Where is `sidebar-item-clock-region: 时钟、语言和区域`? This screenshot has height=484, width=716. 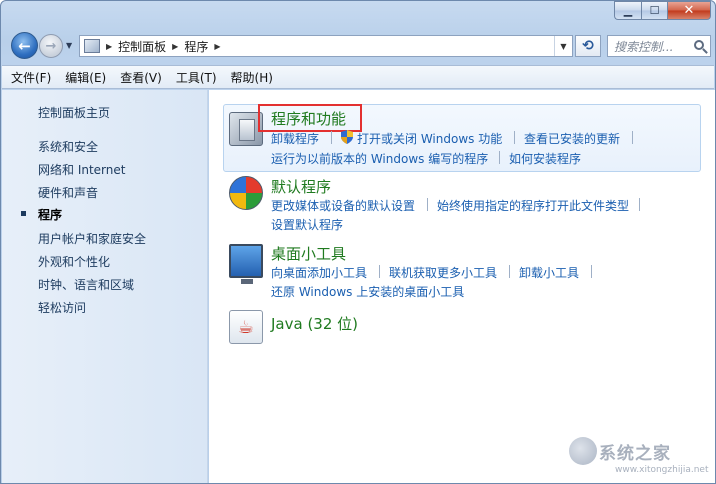
sidebar-item-clock-region: 时钟、语言和区域 is located at coordinates (86, 284).